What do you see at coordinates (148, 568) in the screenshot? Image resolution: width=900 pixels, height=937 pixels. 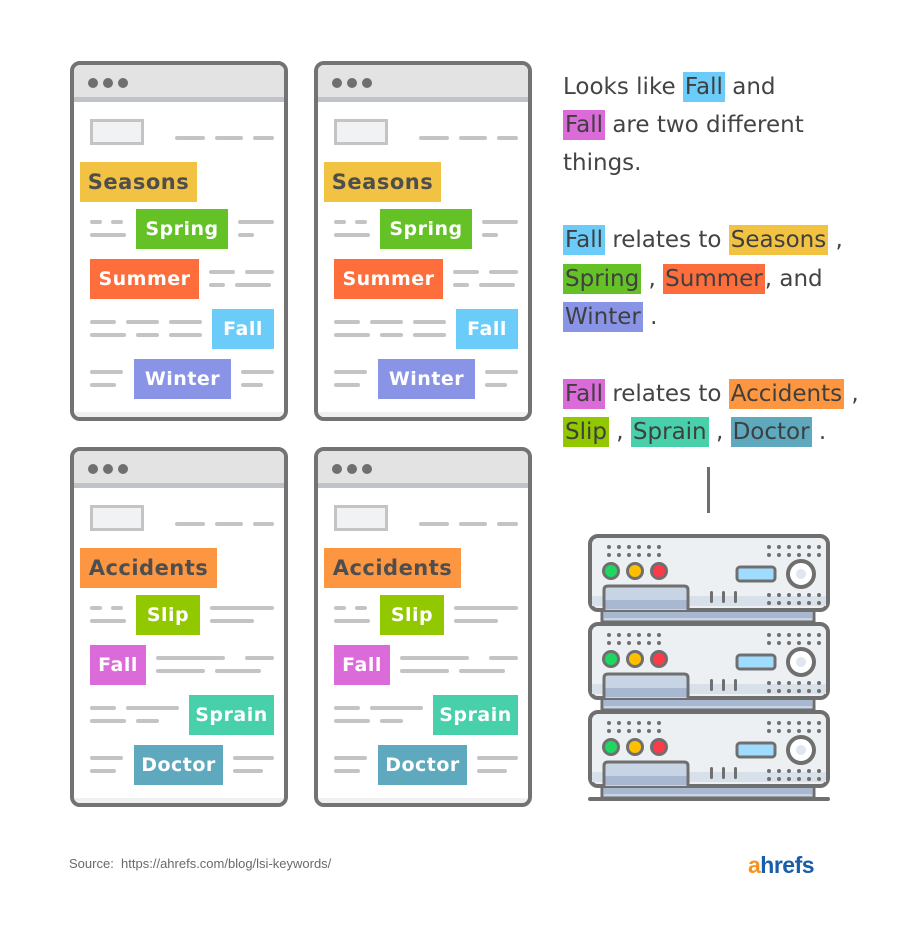 I see `tag-accidents: Accidents` at bounding box center [148, 568].